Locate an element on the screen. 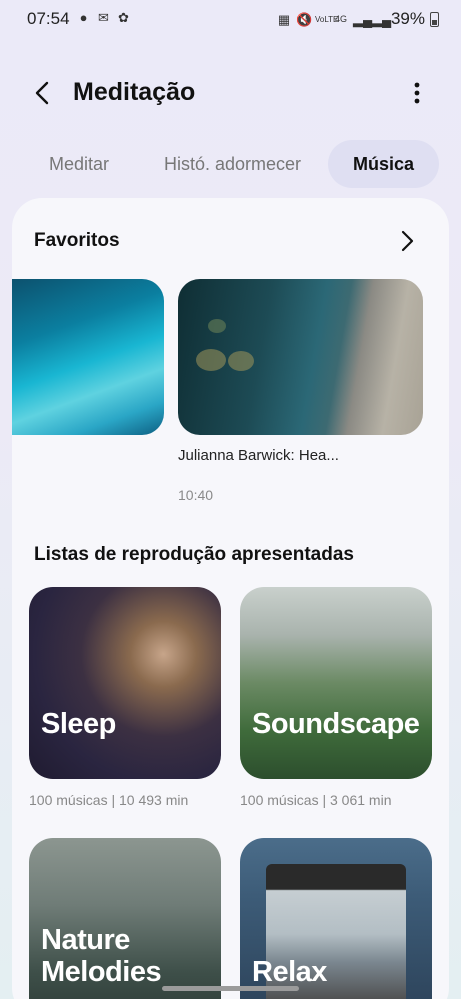 This screenshot has width=461, height=999. playlist-sleep: Sleep is located at coordinates (125, 683).